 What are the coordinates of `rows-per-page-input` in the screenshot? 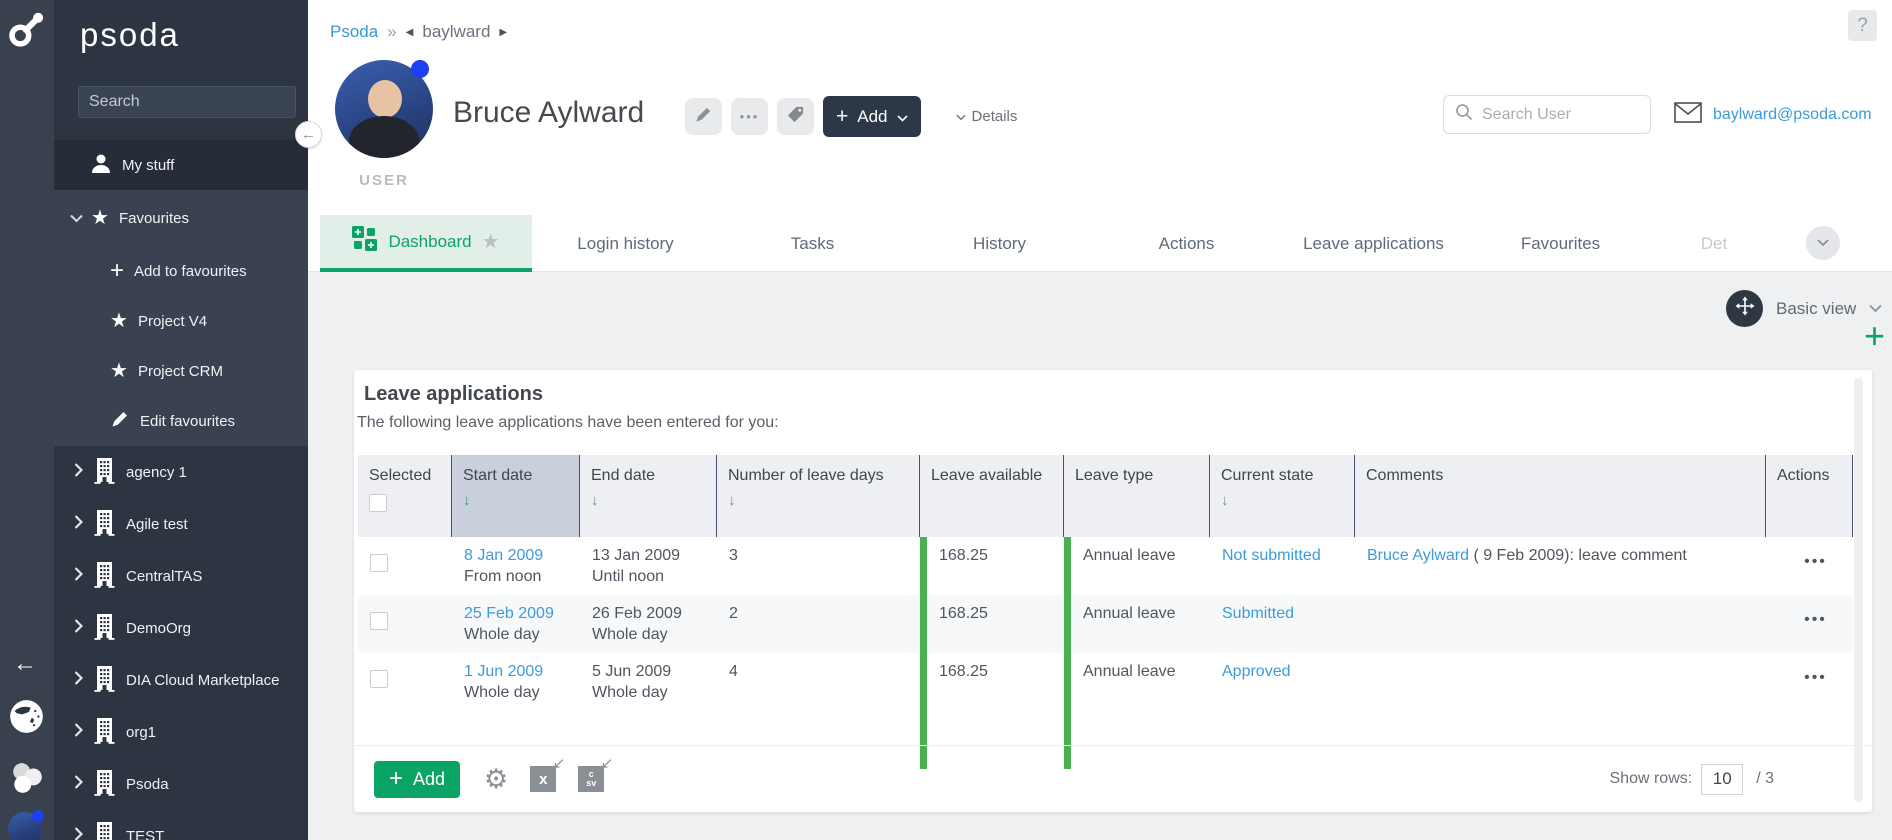 It's located at (1722, 779).